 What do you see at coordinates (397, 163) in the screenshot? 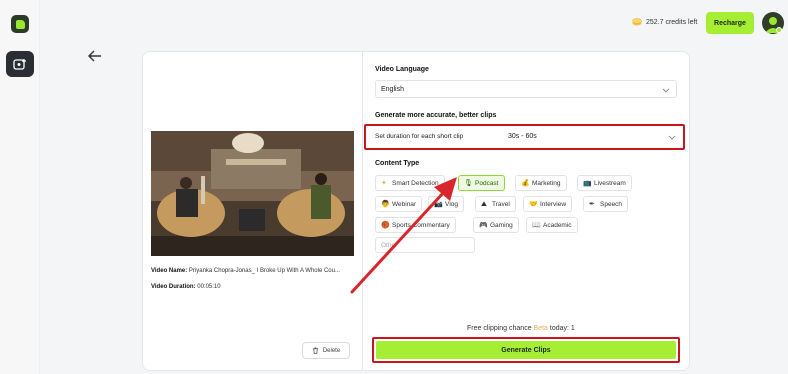
I see `content-type-label: Content Type` at bounding box center [397, 163].